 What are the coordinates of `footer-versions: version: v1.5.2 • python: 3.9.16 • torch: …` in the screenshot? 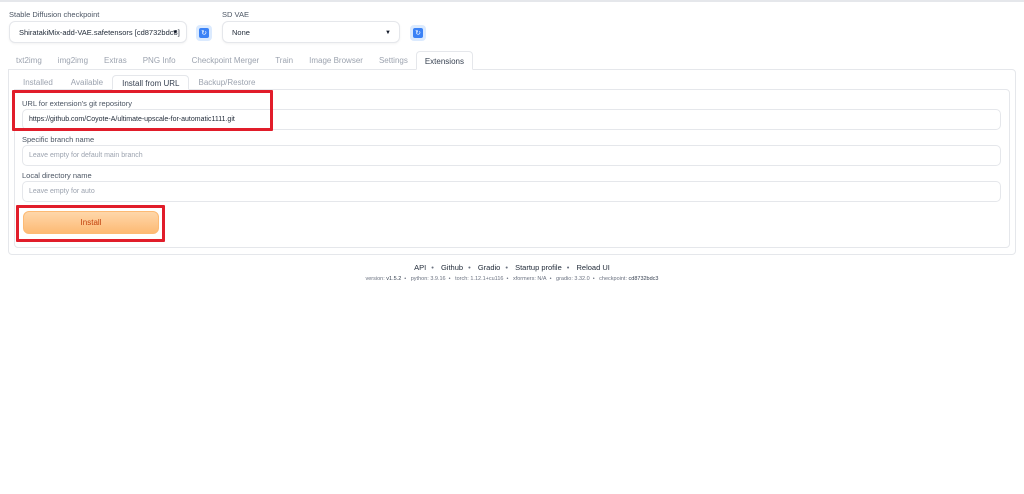 It's located at (512, 279).